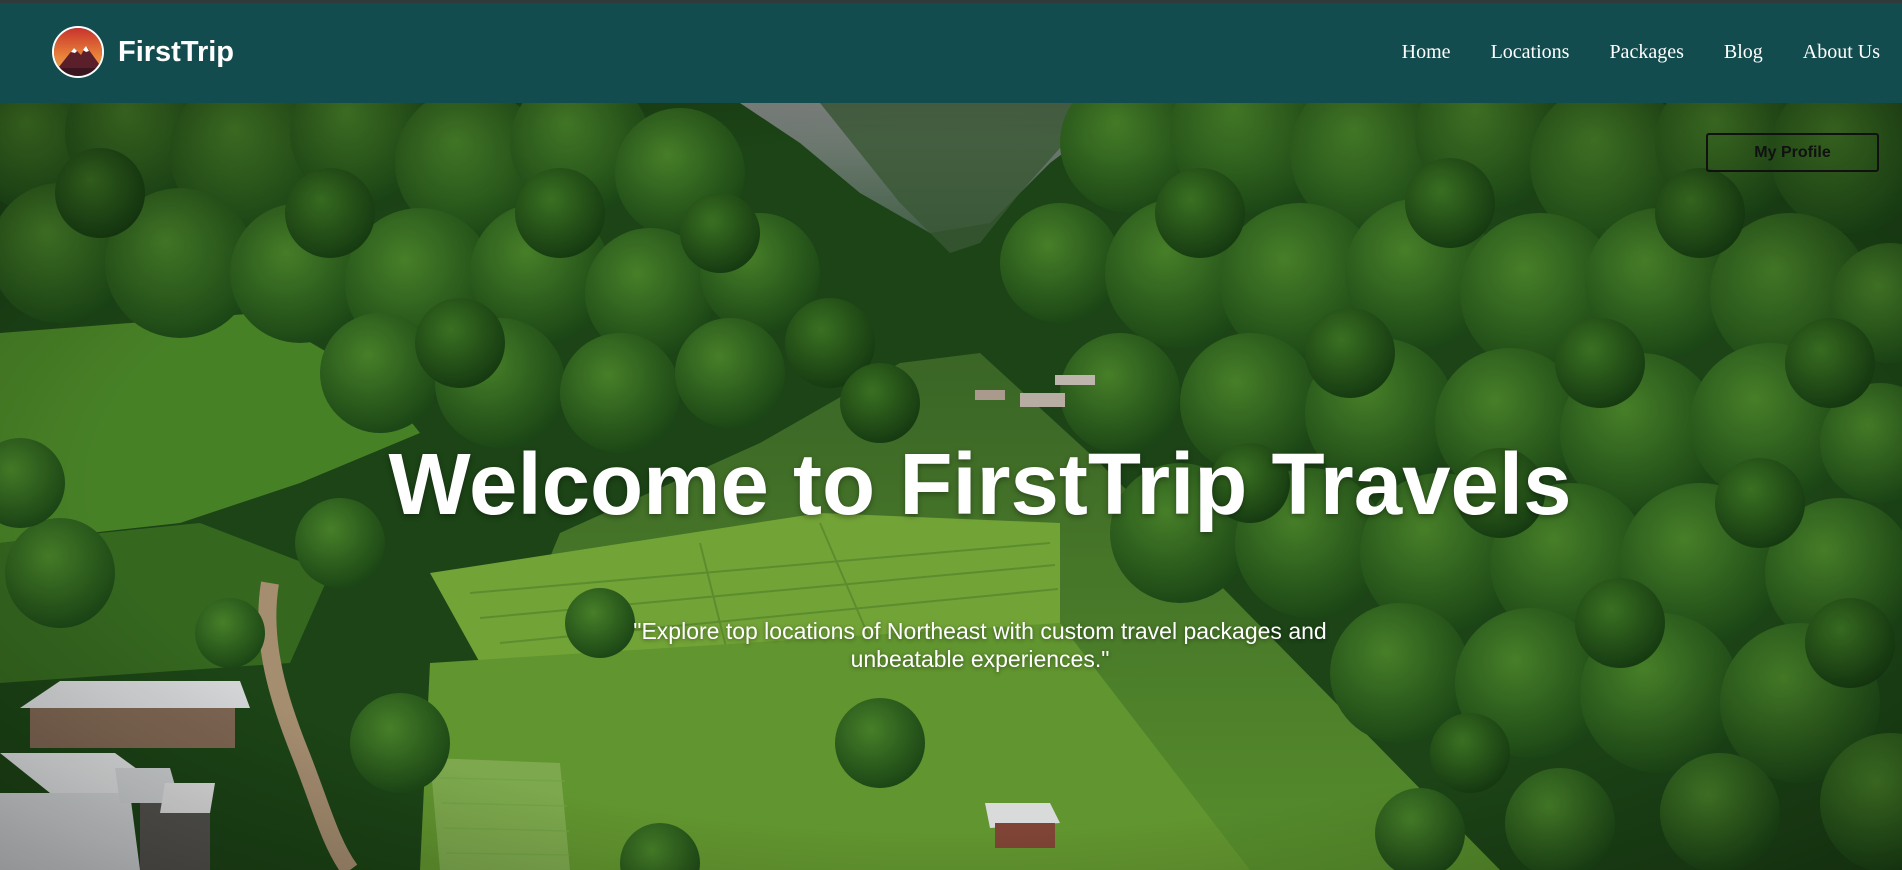  Describe the element at coordinates (1841, 52) in the screenshot. I see `nav-link-about-us: About Us` at that location.